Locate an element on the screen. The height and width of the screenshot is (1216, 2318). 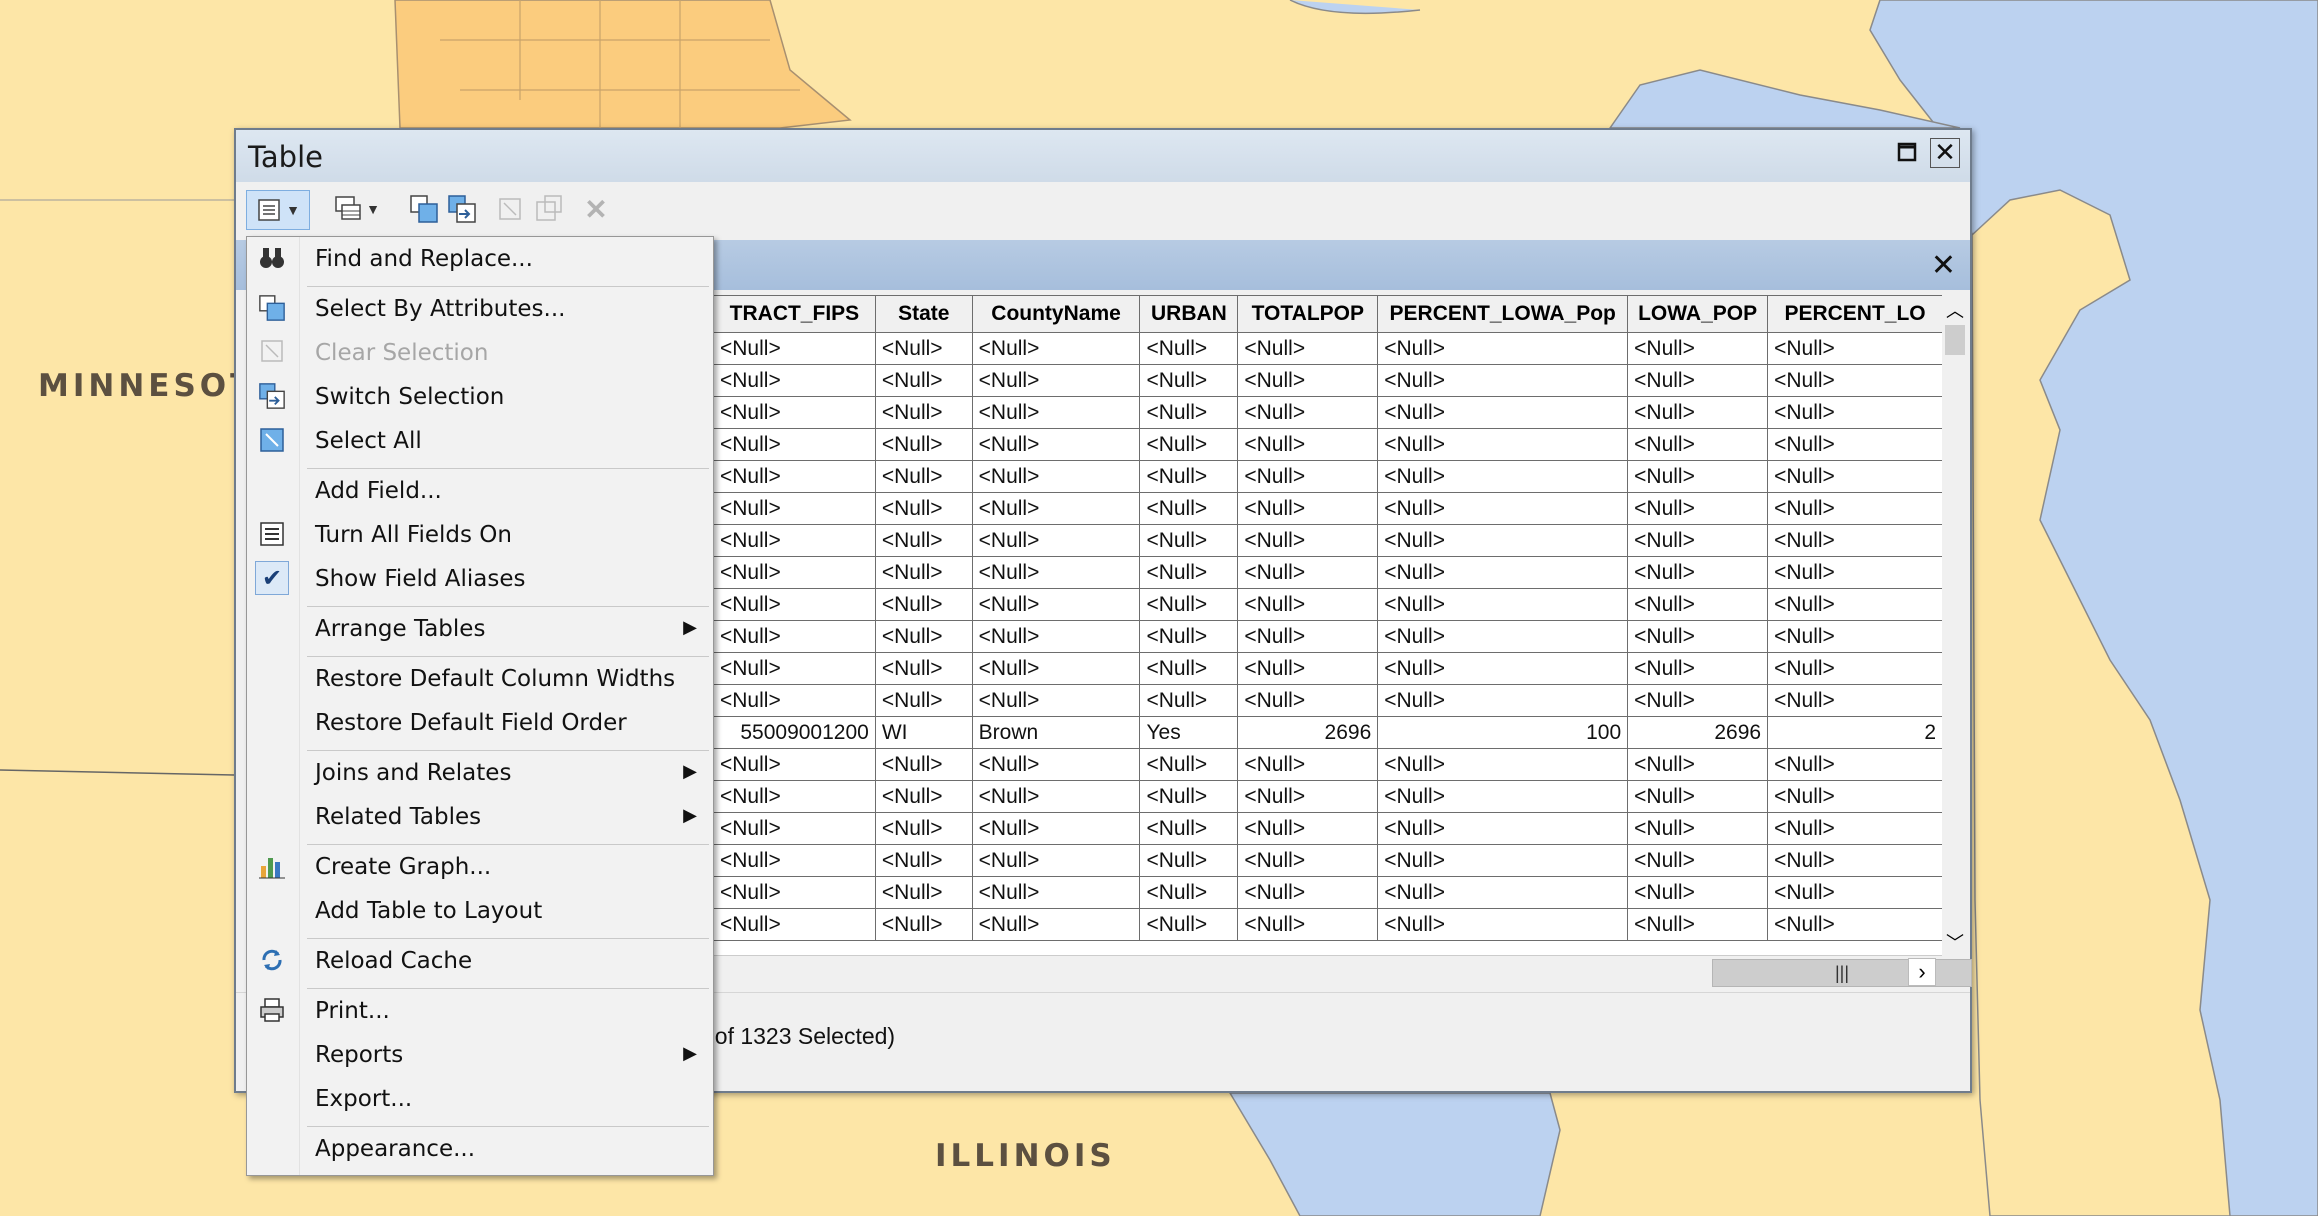
scroll-thumb is located at coordinates (1955, 340).